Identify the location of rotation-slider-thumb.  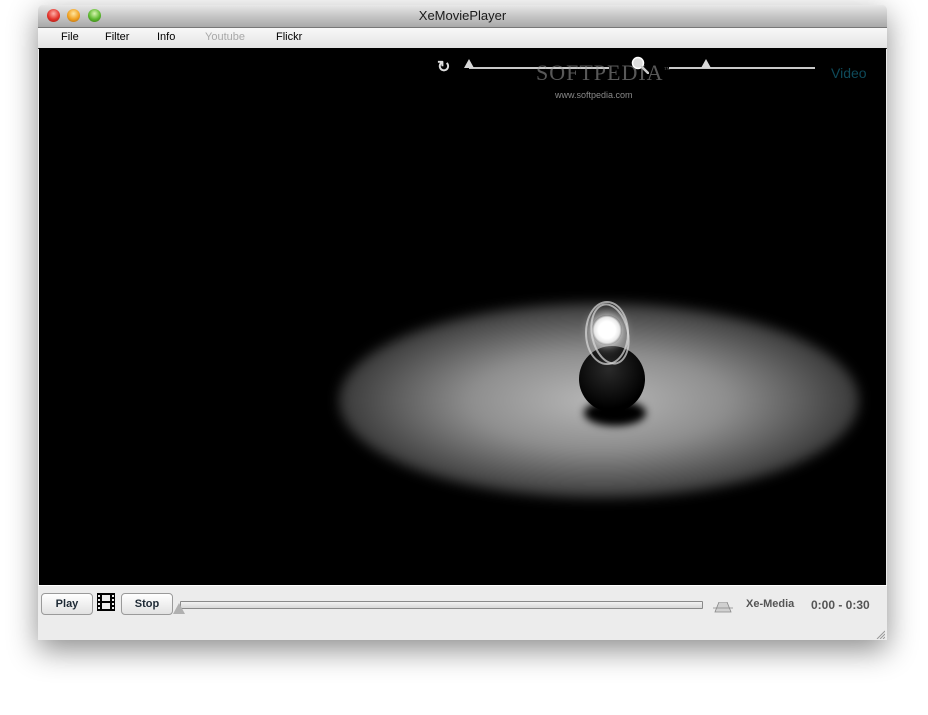
(469, 63).